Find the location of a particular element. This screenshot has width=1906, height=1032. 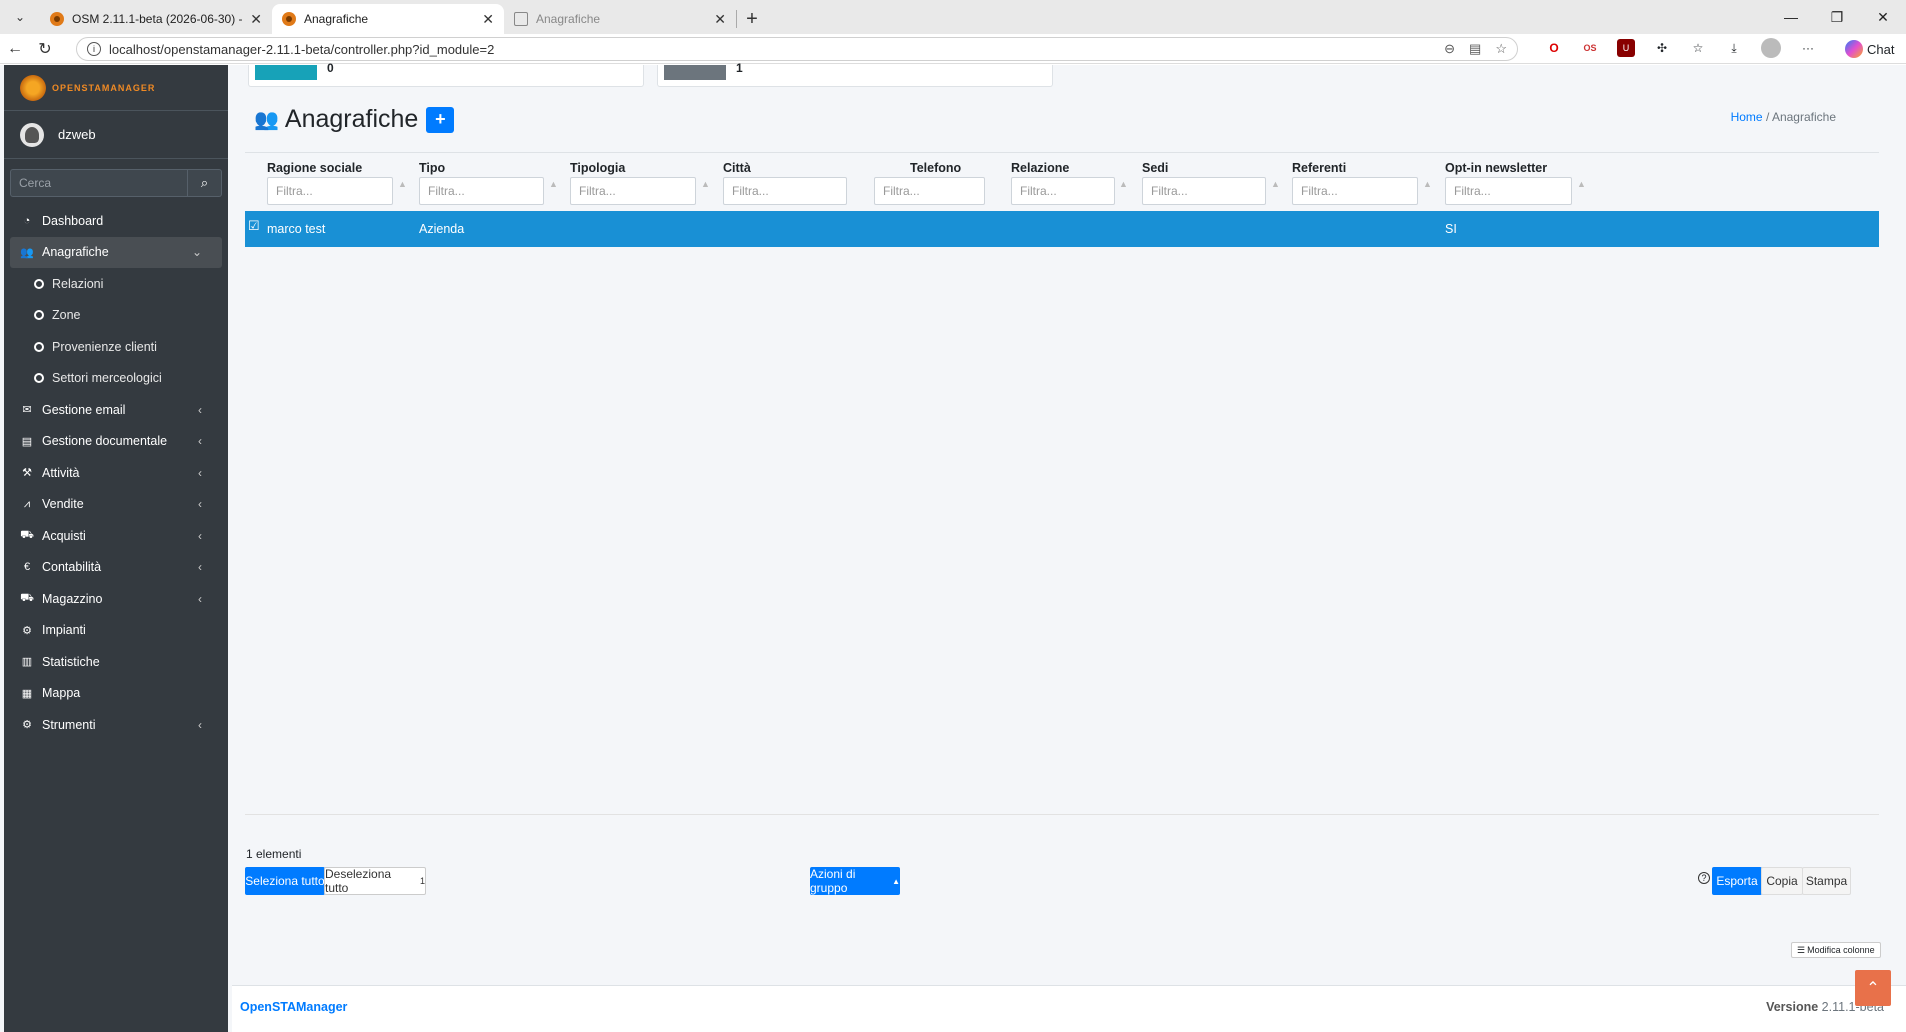

sidebar-item-zone: Zone is located at coordinates (116, 316).